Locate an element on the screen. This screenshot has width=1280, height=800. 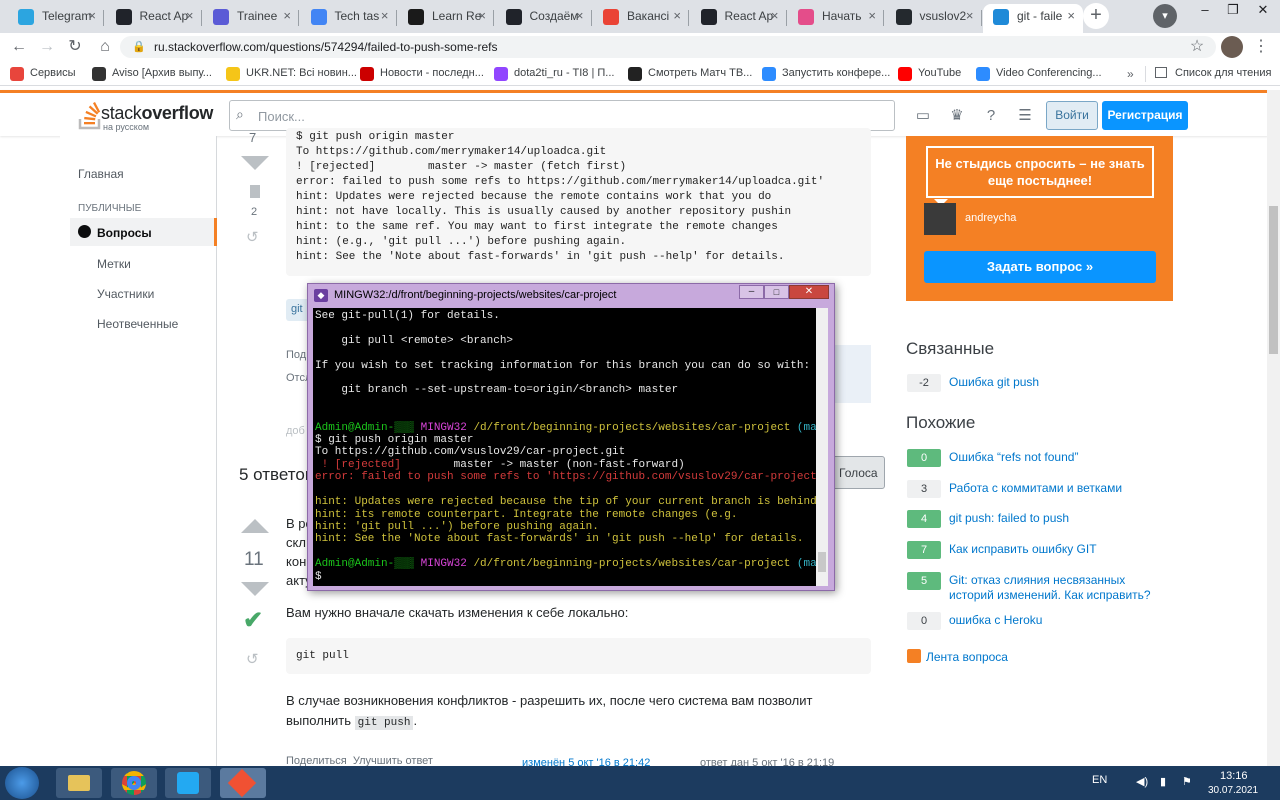
back-icon: ← is located at coordinates (19, 47).